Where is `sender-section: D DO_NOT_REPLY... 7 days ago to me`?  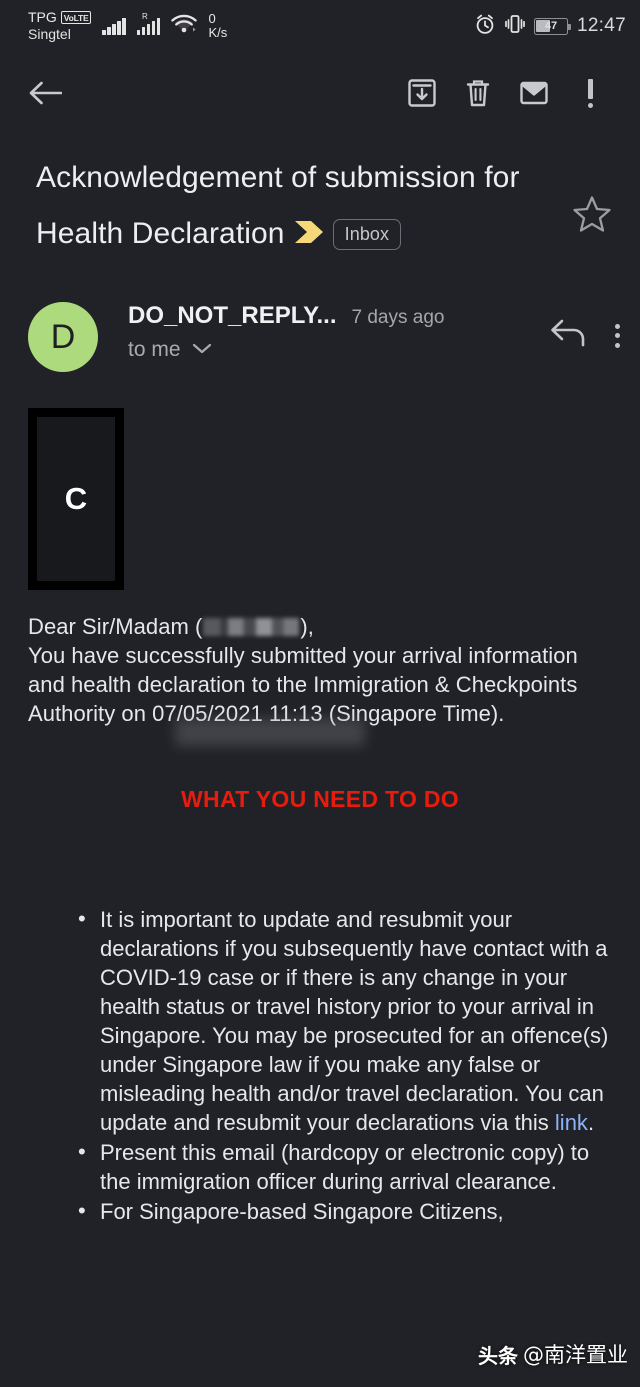 sender-section: D DO_NOT_REPLY... 7 days ago to me is located at coordinates (320, 318).